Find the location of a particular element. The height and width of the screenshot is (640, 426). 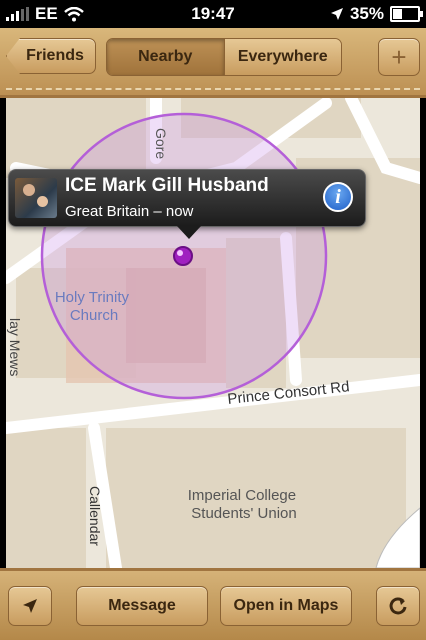

bottom-toolbar: Message Open in Maps is located at coordinates (213, 604).